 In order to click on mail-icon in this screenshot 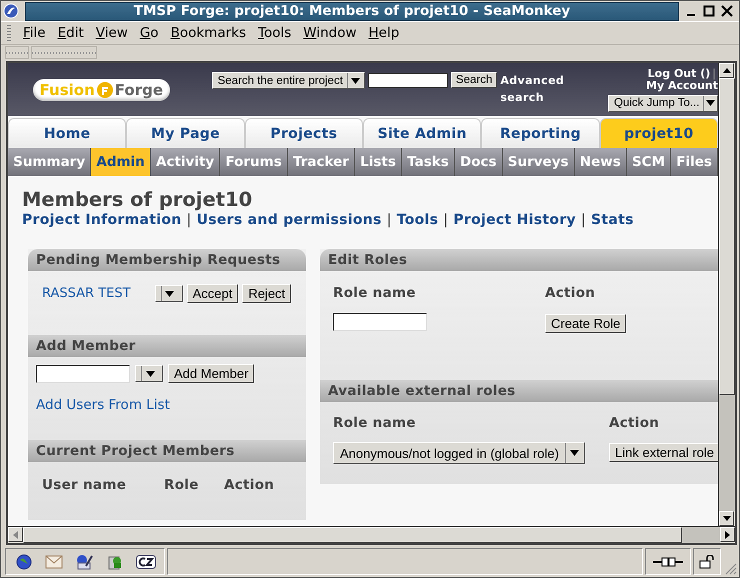, I will do `click(54, 561)`.